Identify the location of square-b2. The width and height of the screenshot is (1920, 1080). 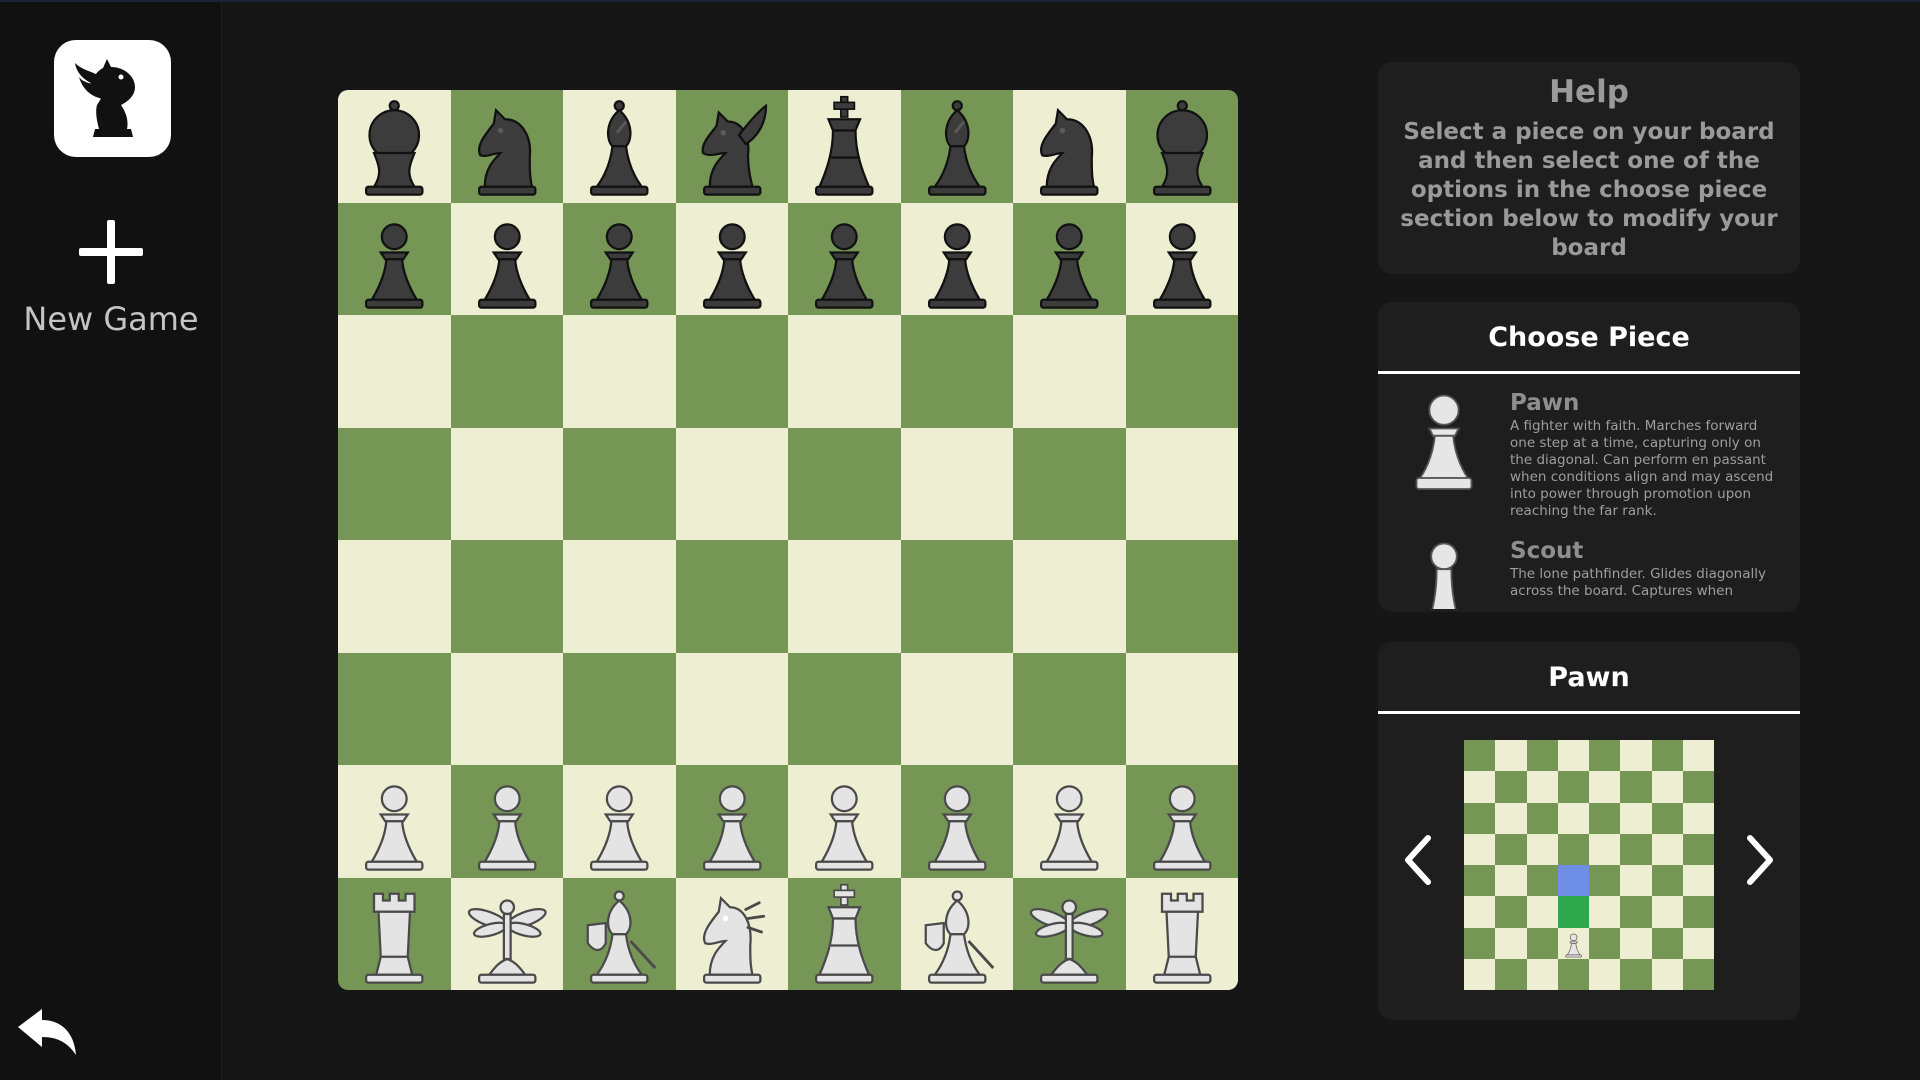
(506, 821).